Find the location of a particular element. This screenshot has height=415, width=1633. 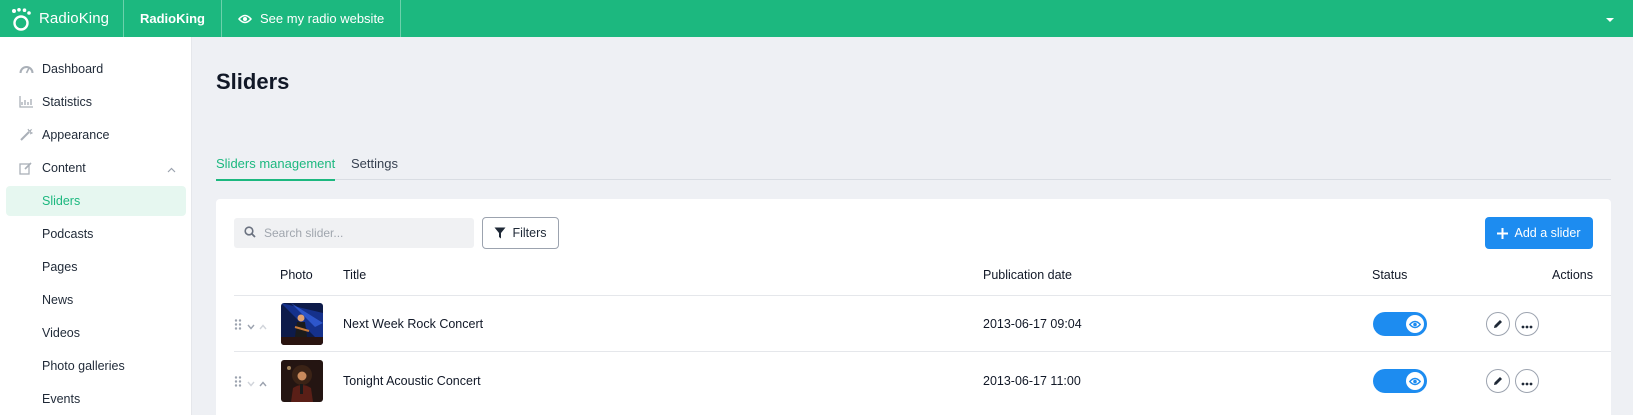

sidebar-item-label: Appearance is located at coordinates (76, 135).